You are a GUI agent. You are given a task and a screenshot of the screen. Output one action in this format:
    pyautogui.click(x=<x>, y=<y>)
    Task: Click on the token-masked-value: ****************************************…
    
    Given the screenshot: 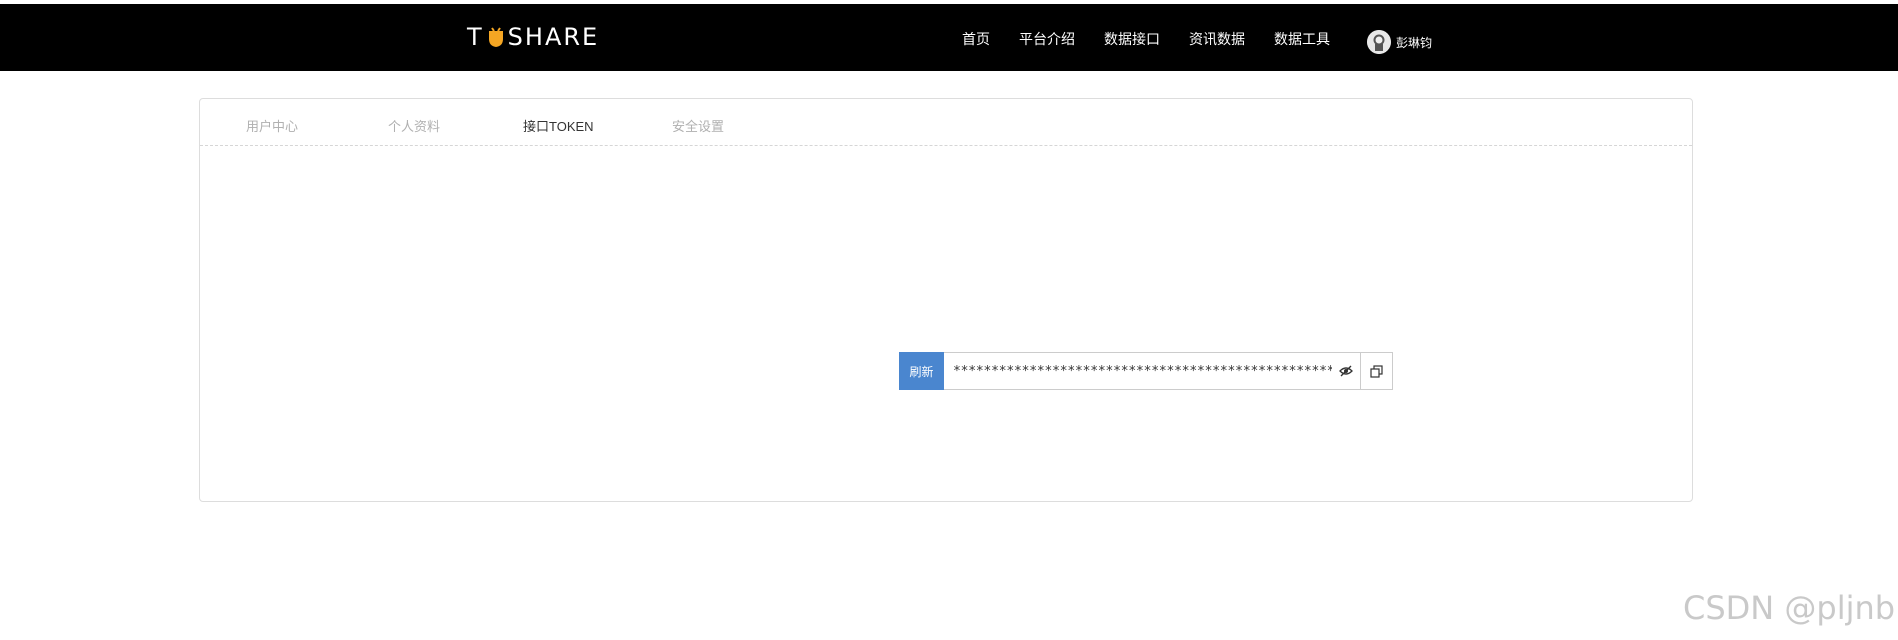 What is the action you would take?
    pyautogui.click(x=1138, y=371)
    